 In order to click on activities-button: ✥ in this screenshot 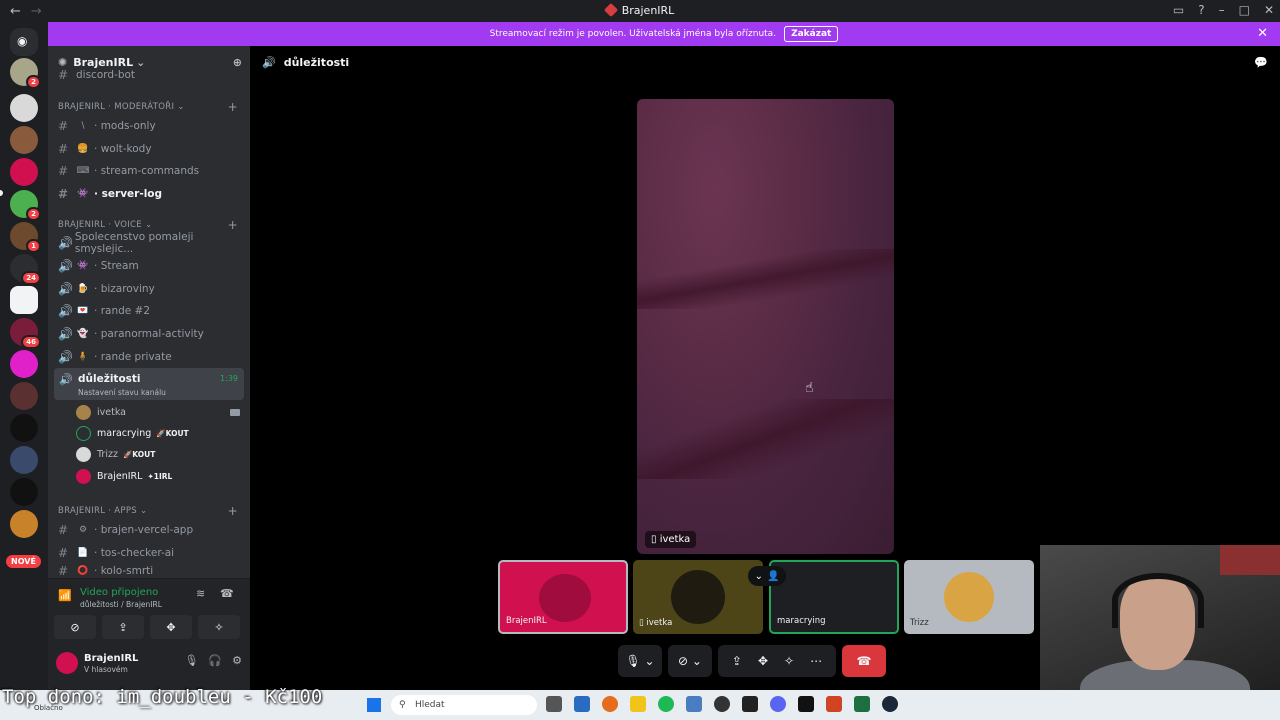, I will do `click(171, 627)`.